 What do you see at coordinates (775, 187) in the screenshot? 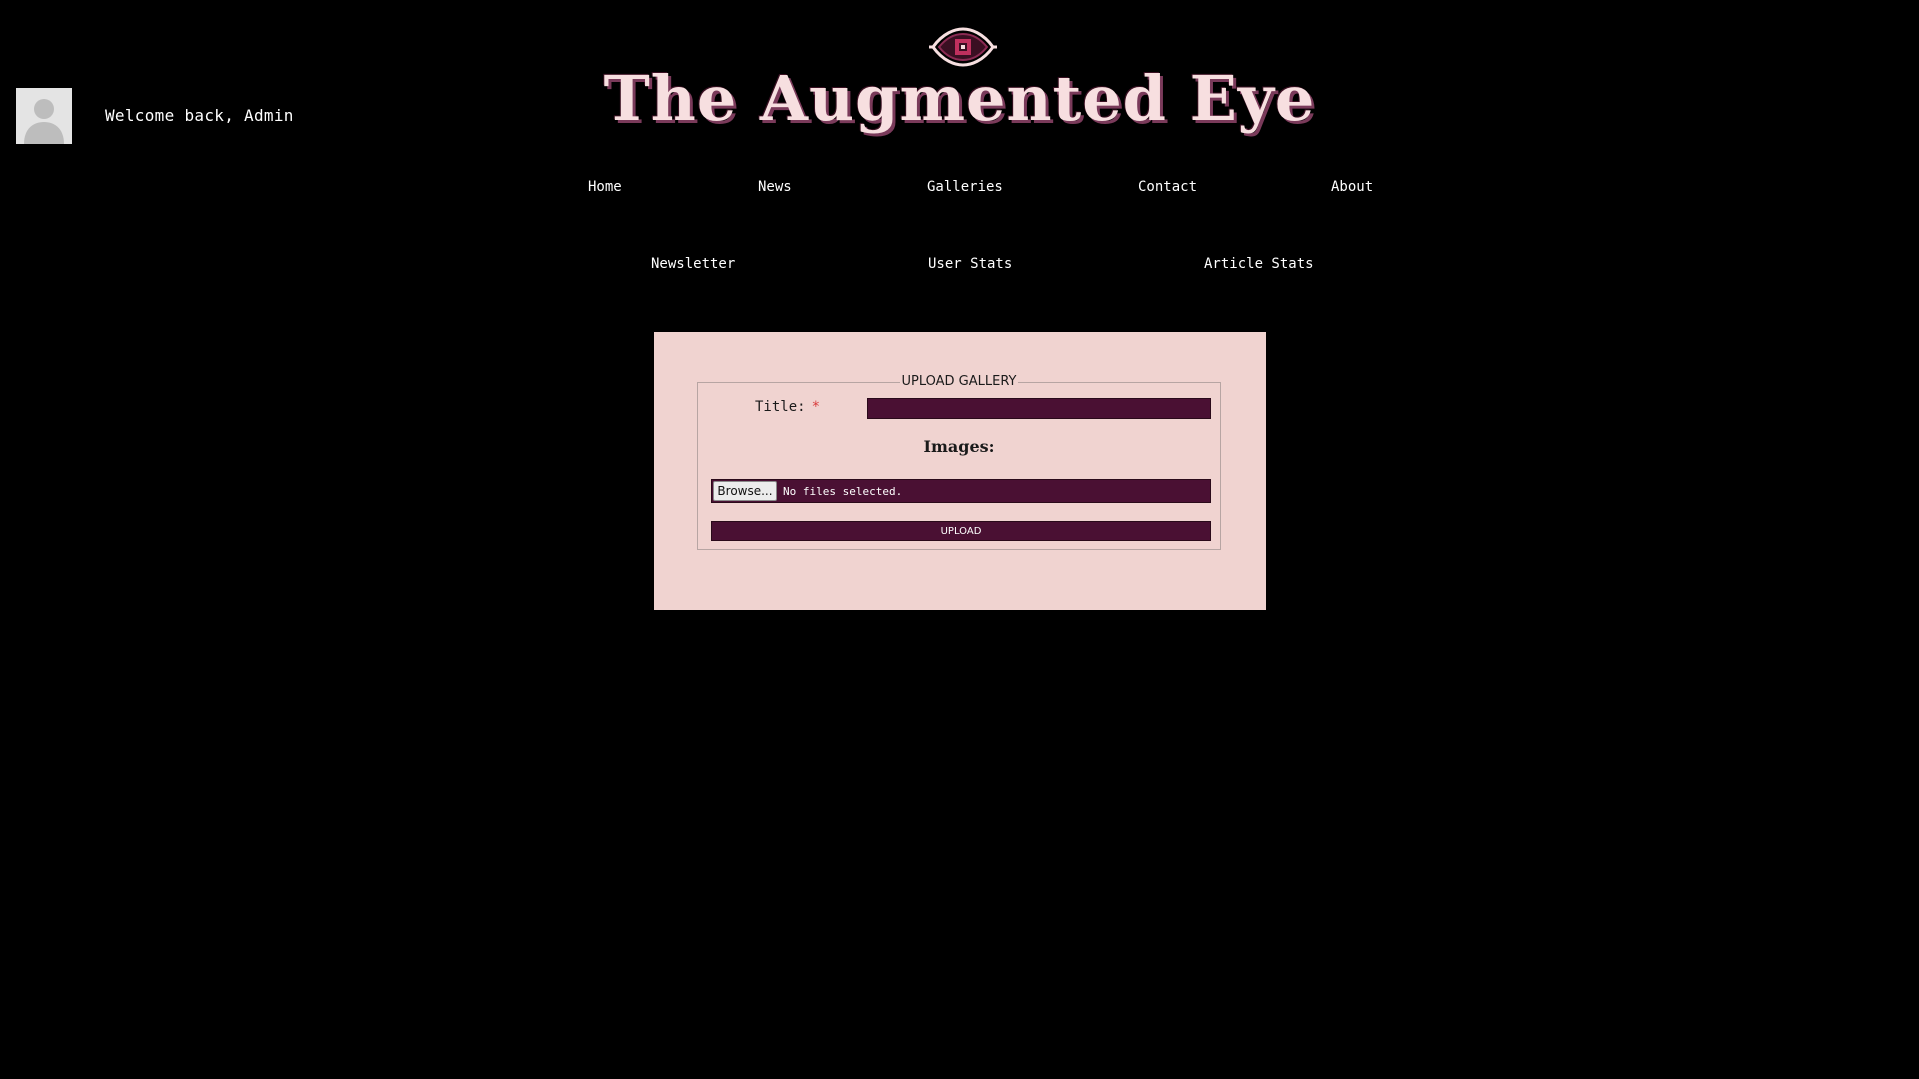
I see `nav-news: News` at bounding box center [775, 187].